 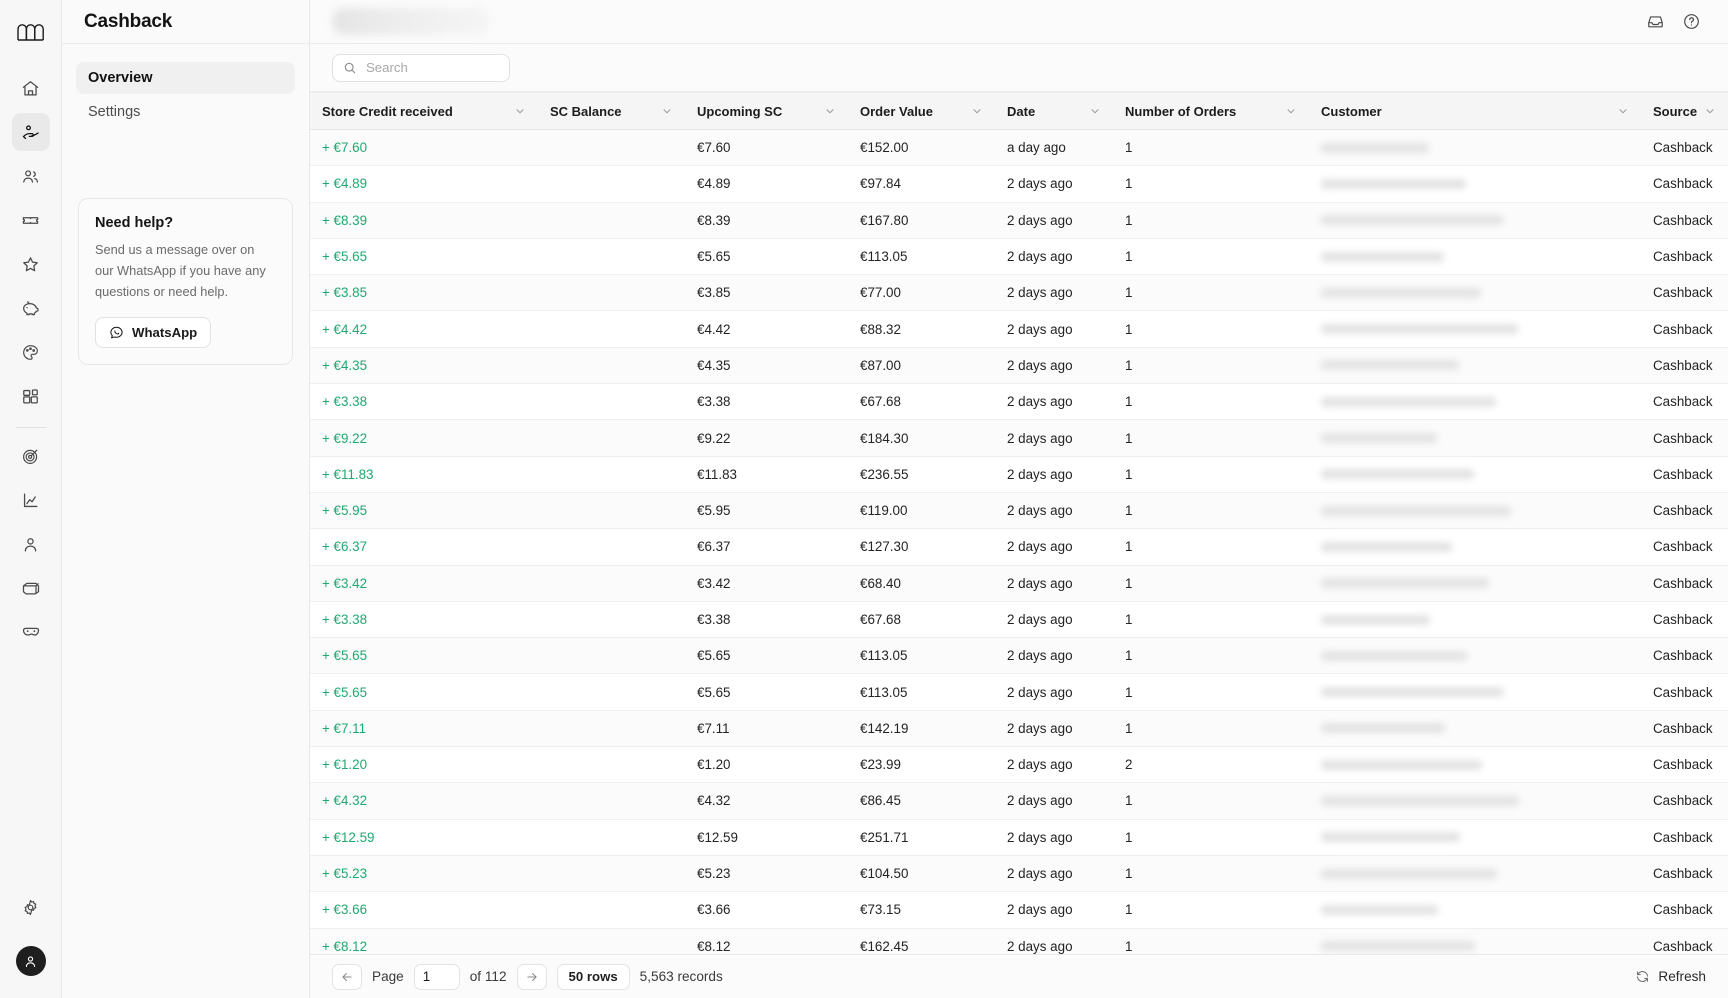 I want to click on brand-logo-icon, so click(x=31, y=32).